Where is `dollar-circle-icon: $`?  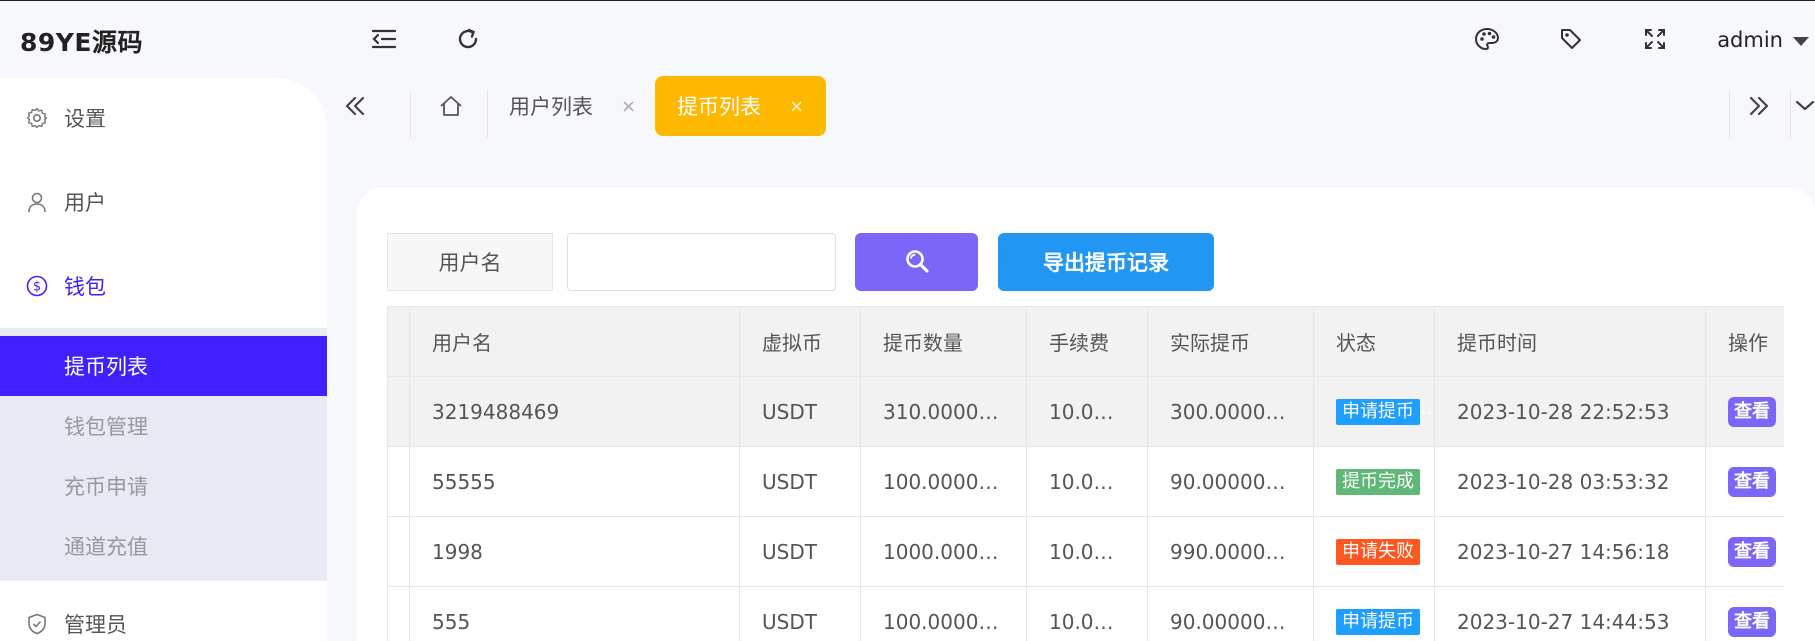 dollar-circle-icon: $ is located at coordinates (37, 286).